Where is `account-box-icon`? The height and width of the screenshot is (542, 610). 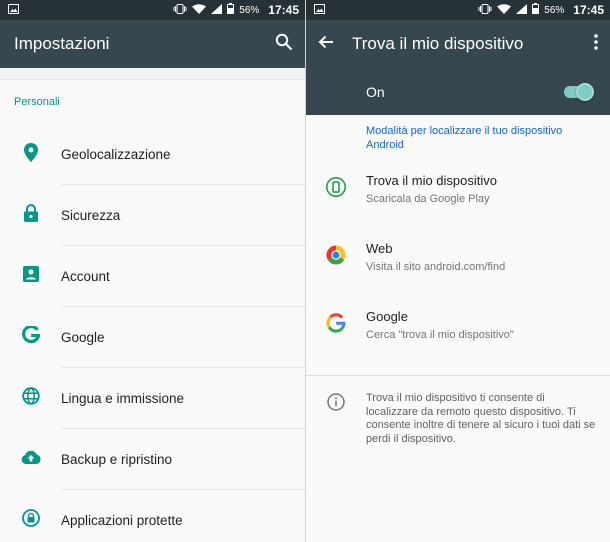 account-box-icon is located at coordinates (30, 276).